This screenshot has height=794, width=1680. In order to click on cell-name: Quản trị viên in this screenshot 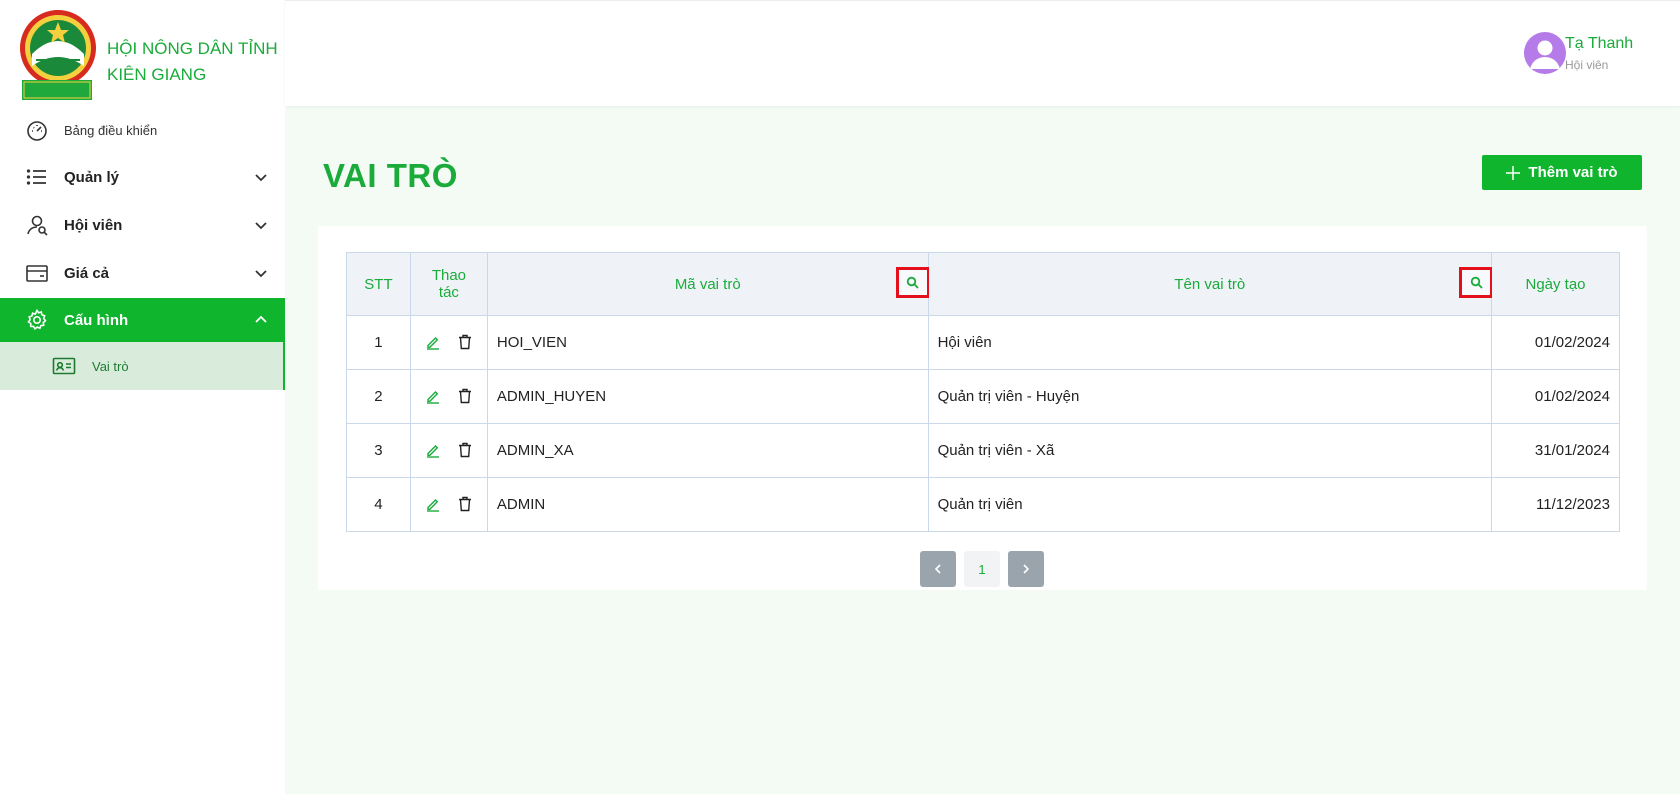, I will do `click(1210, 504)`.